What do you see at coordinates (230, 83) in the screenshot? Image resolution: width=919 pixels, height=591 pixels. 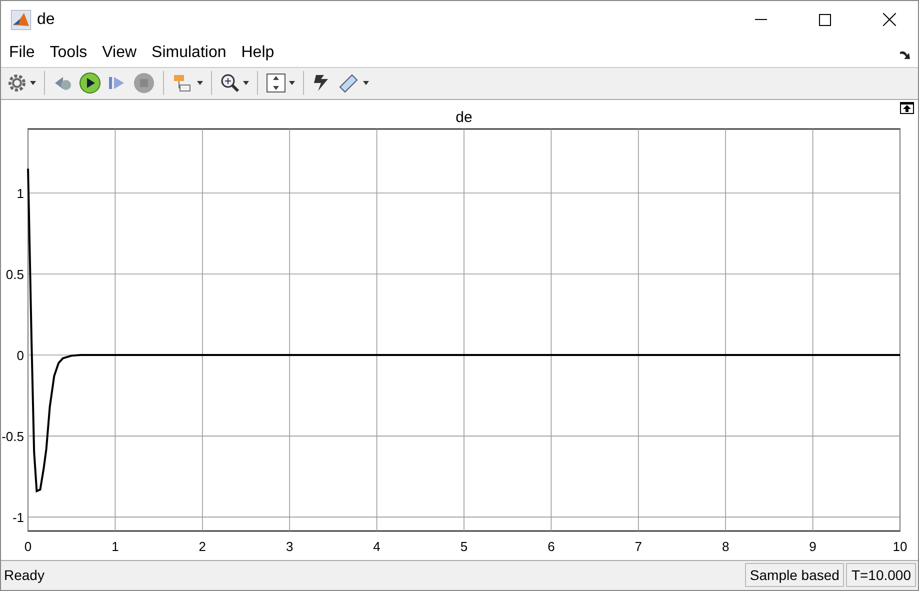 I see `zoom-in-icon` at bounding box center [230, 83].